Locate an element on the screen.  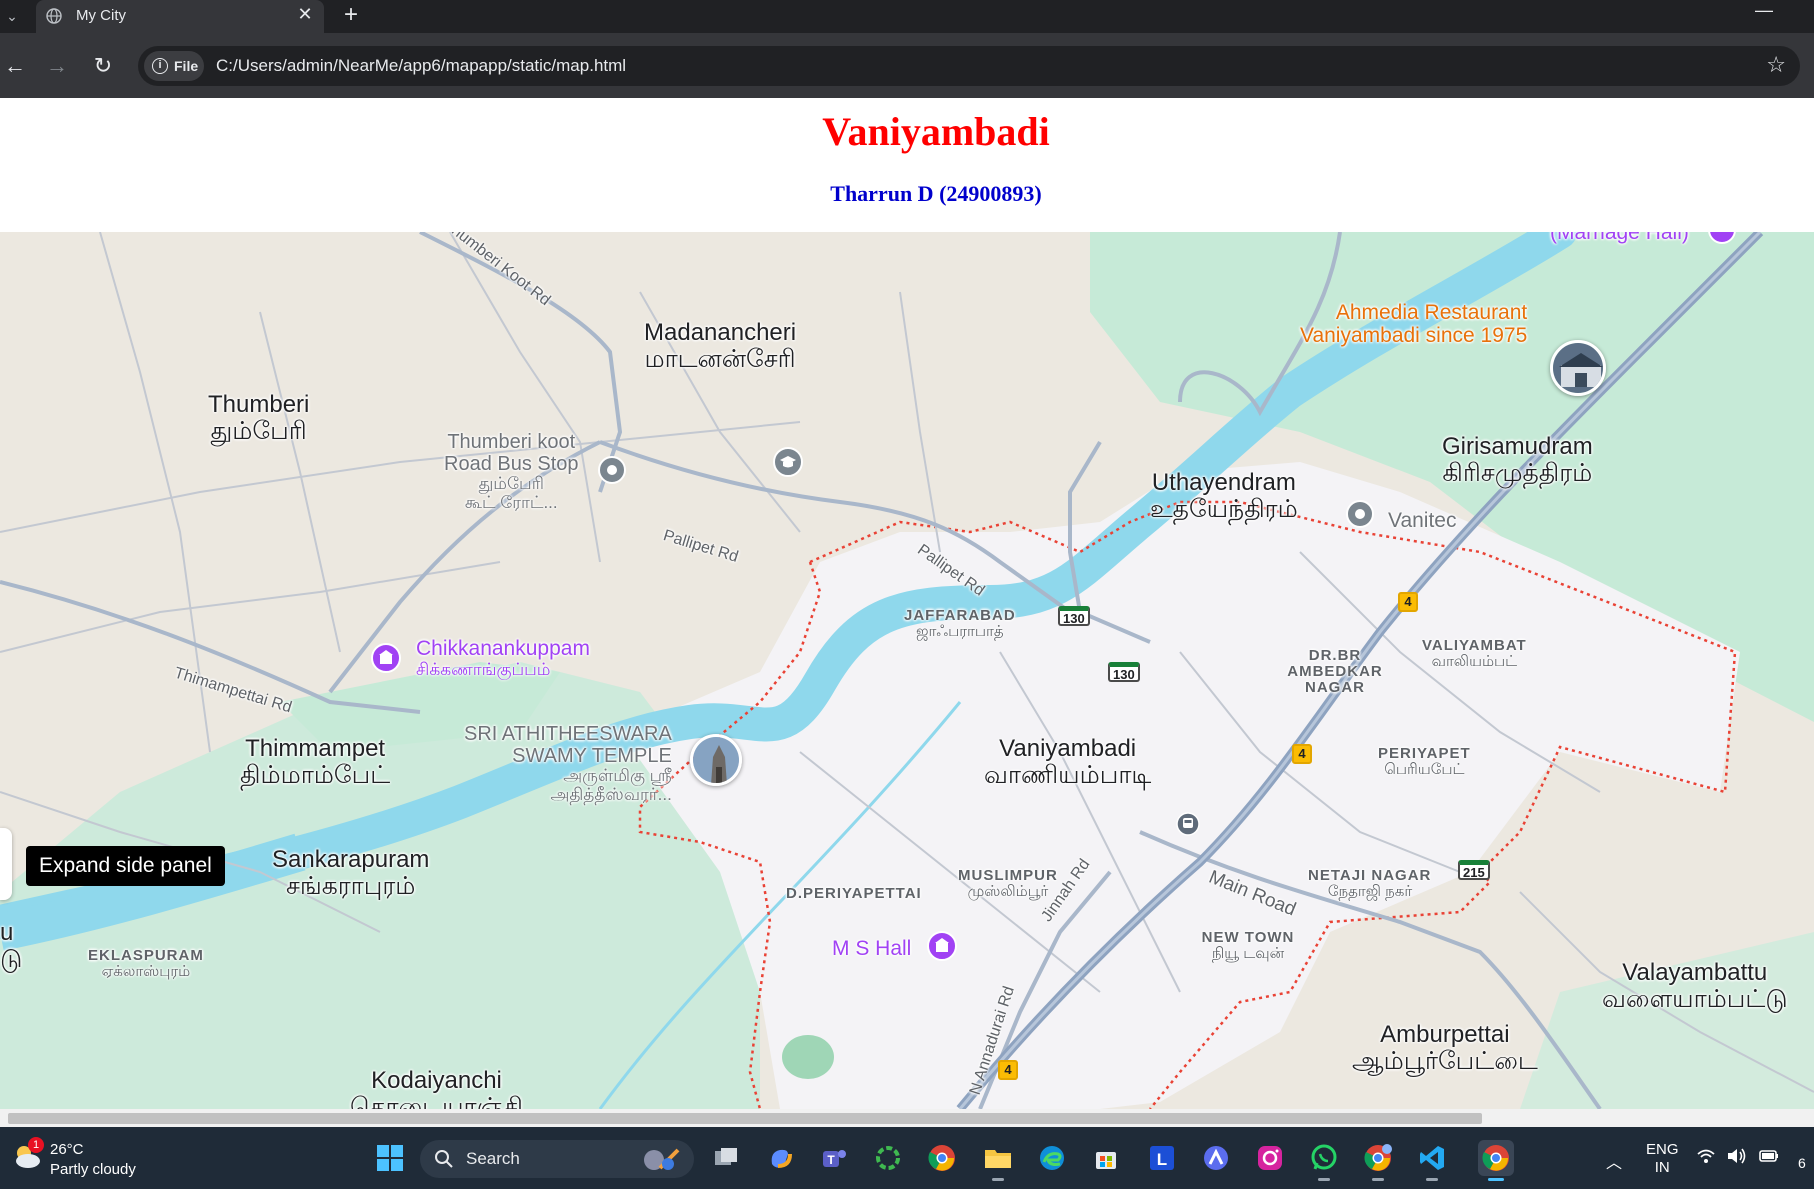
page-subtitle: Tharrun D (24900893) is located at coordinates (936, 193).